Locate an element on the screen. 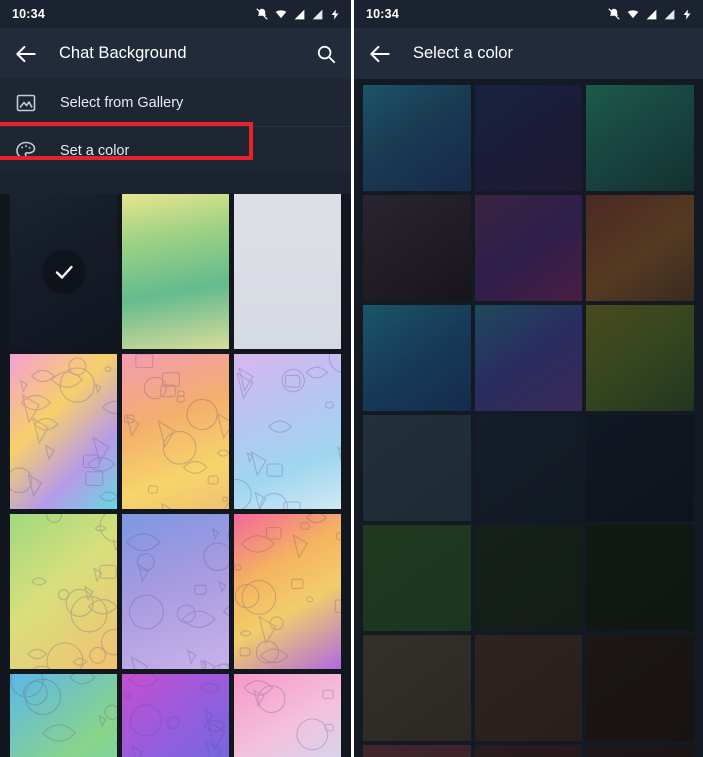  blackish-green-swatch is located at coordinates (640, 578).